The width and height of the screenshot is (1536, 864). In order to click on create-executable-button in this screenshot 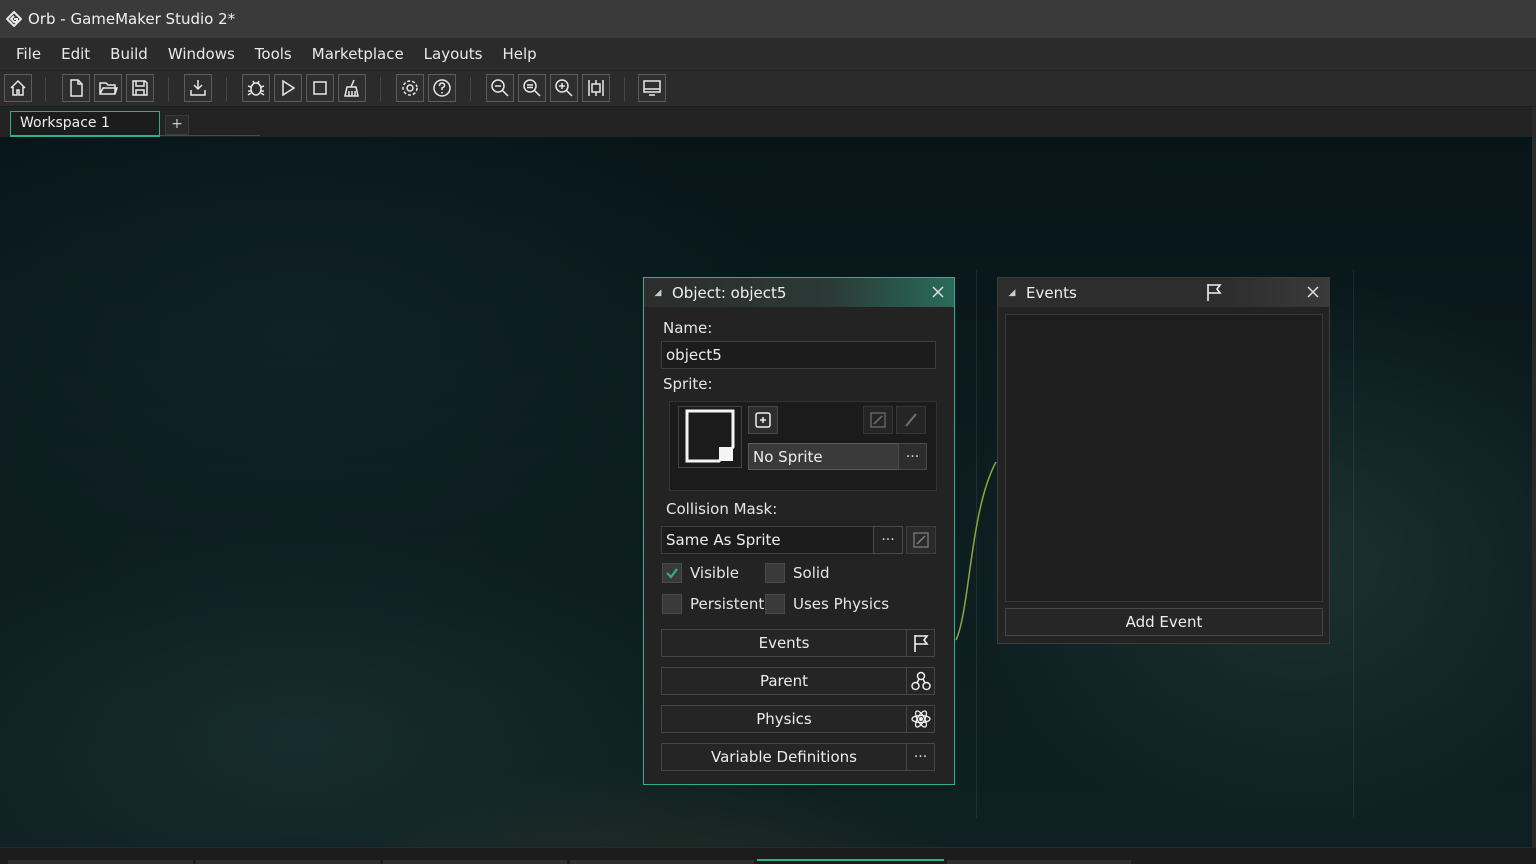, I will do `click(198, 88)`.